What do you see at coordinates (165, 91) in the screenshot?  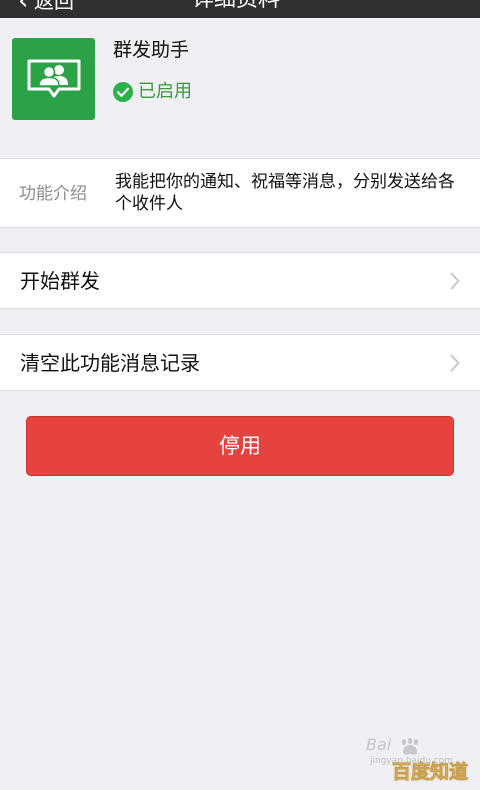 I see `status-label: 已启用` at bounding box center [165, 91].